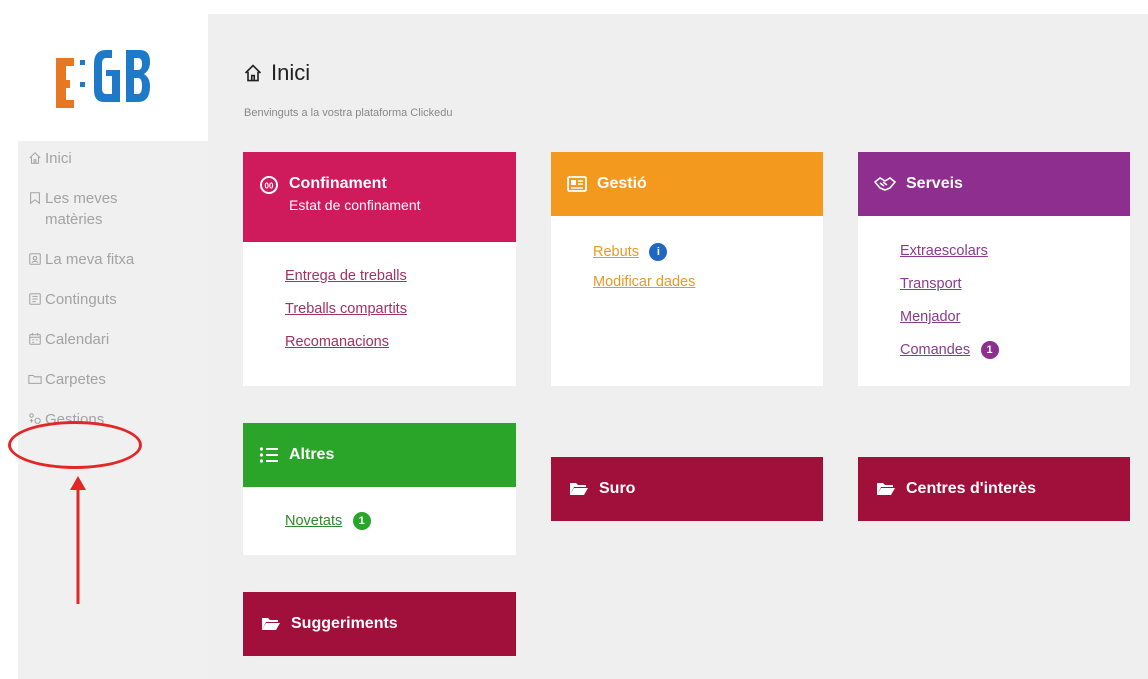  What do you see at coordinates (379, 455) in the screenshot?
I see `card-altres-header: Altres` at bounding box center [379, 455].